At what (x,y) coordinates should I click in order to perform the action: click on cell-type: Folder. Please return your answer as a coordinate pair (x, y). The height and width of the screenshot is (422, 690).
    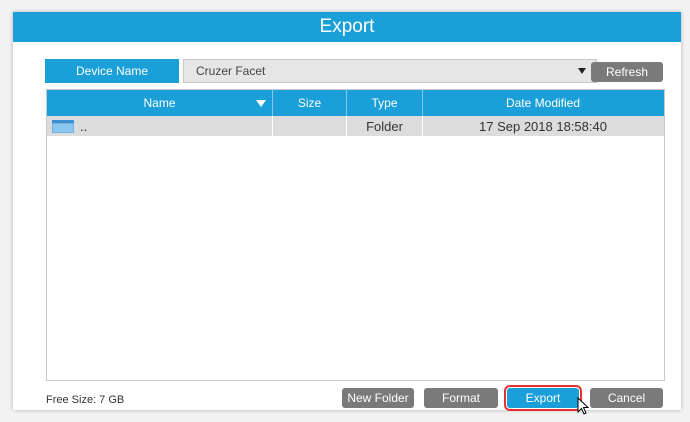
    Looking at the image, I should click on (385, 126).